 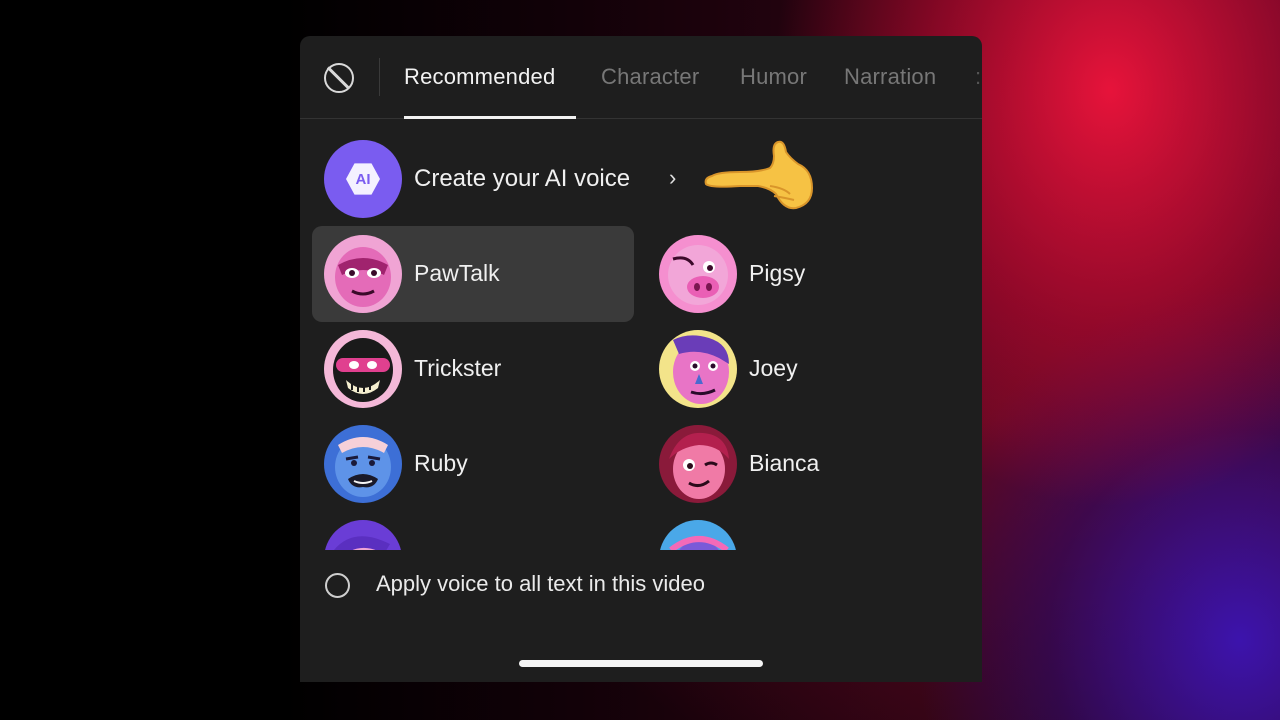 I want to click on voice-option-bianca: Bianca, so click(x=808, y=464).